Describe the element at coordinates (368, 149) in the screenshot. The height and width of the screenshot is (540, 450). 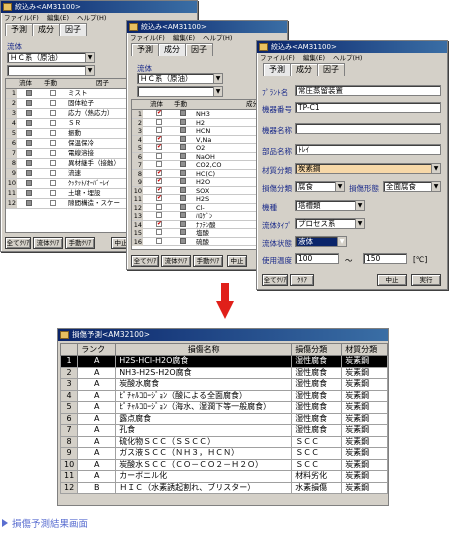
I see `part-field: ﾄﾚｲ` at that location.